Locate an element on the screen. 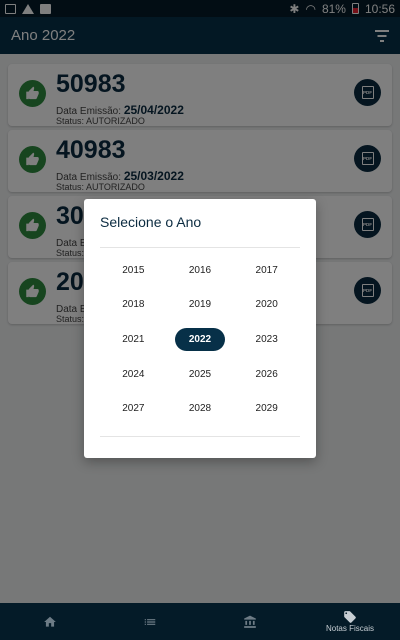 The image size is (400, 640). year-label: 2021 is located at coordinates (133, 339).